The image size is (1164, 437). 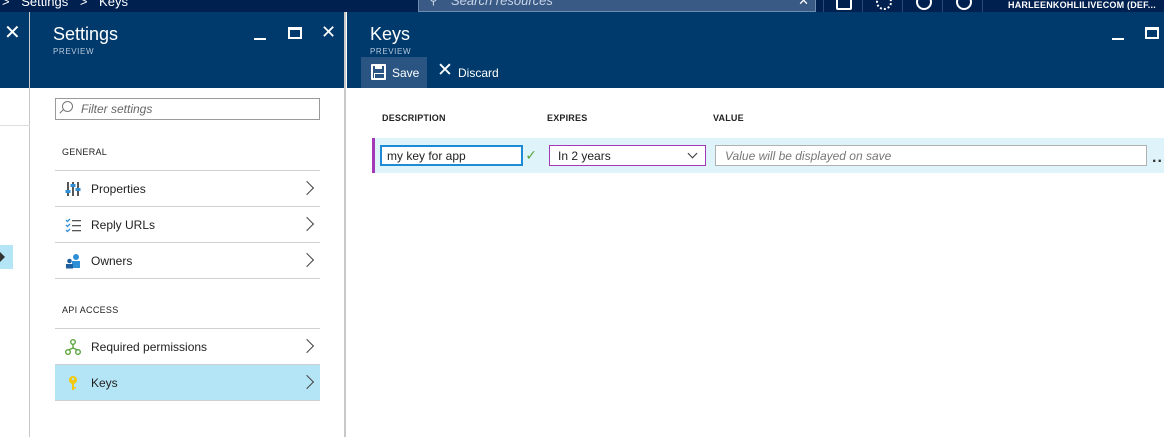 What do you see at coordinates (69, 4) in the screenshot?
I see `breadcrumb: > Settings > Keys` at bounding box center [69, 4].